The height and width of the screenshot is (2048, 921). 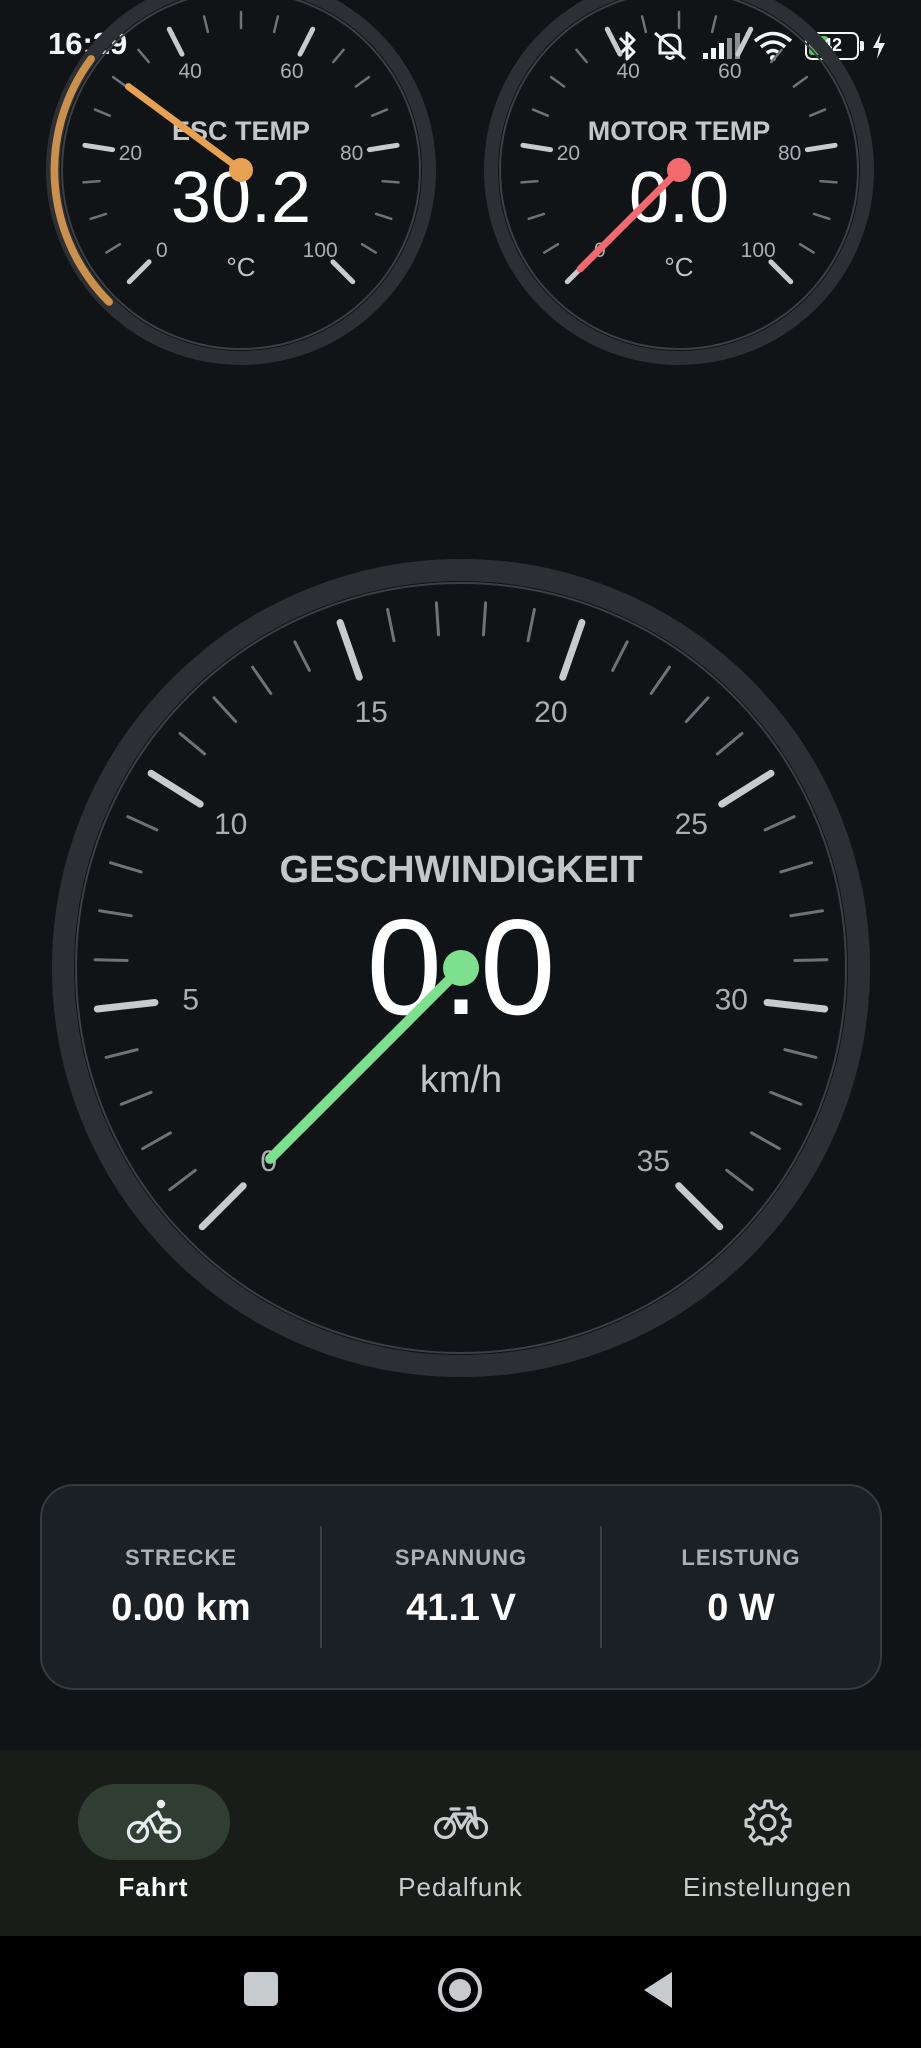 What do you see at coordinates (181, 1607) in the screenshot?
I see `stat-value: 0.00 km` at bounding box center [181, 1607].